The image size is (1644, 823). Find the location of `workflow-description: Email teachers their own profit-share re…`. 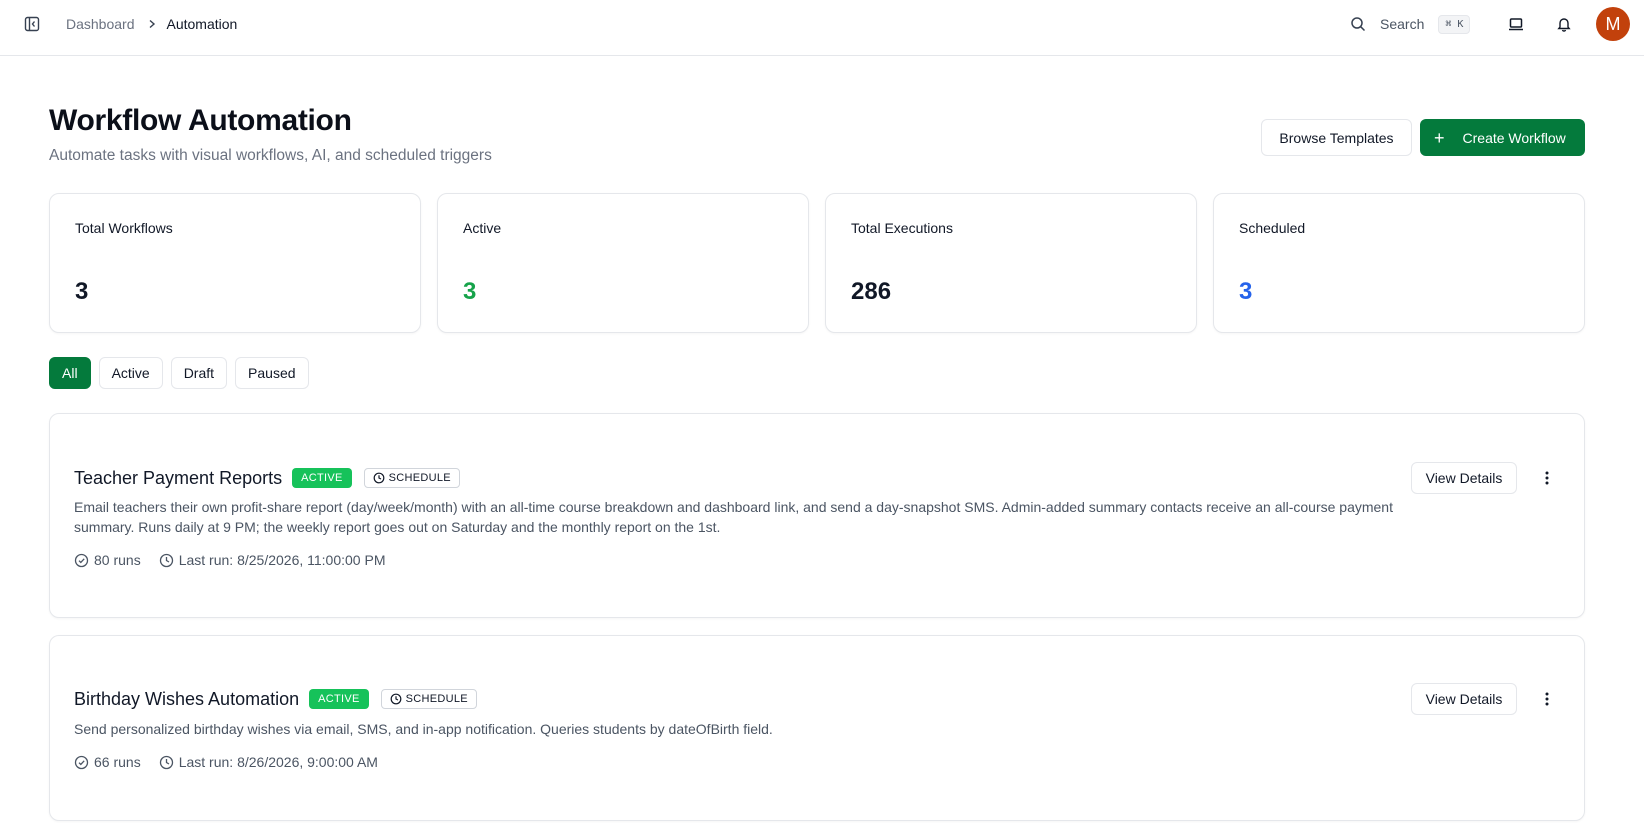

workflow-description: Email teachers their own profit-share re… is located at coordinates (733, 517).